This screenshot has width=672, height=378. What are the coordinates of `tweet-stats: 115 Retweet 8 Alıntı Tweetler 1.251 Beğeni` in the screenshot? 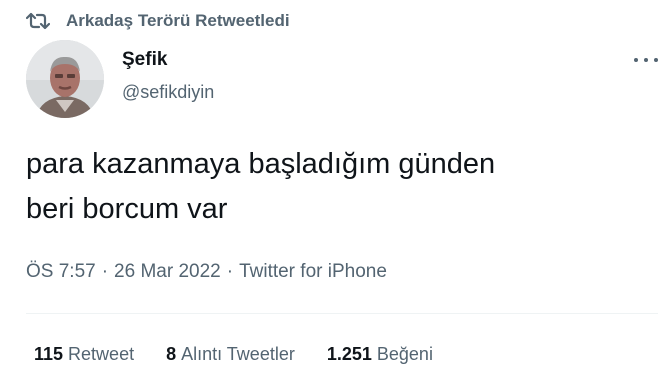 It's located at (249, 354).